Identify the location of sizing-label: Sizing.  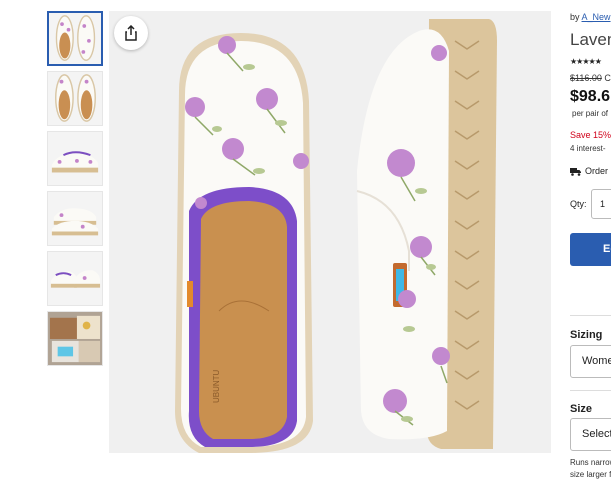
(586, 335).